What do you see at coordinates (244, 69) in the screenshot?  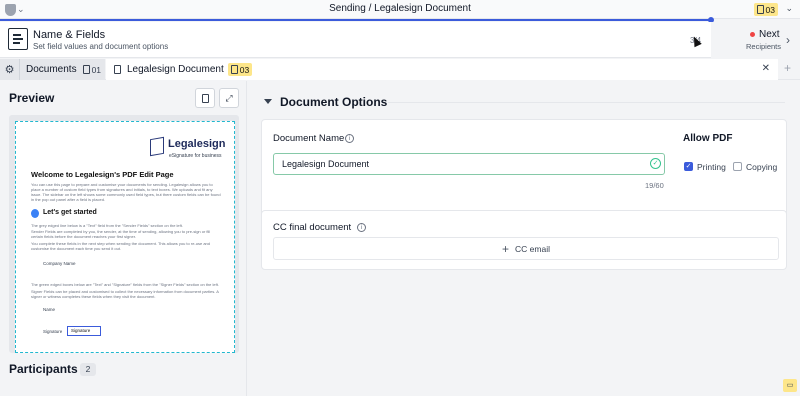 I see `fields-count: 03` at bounding box center [244, 69].